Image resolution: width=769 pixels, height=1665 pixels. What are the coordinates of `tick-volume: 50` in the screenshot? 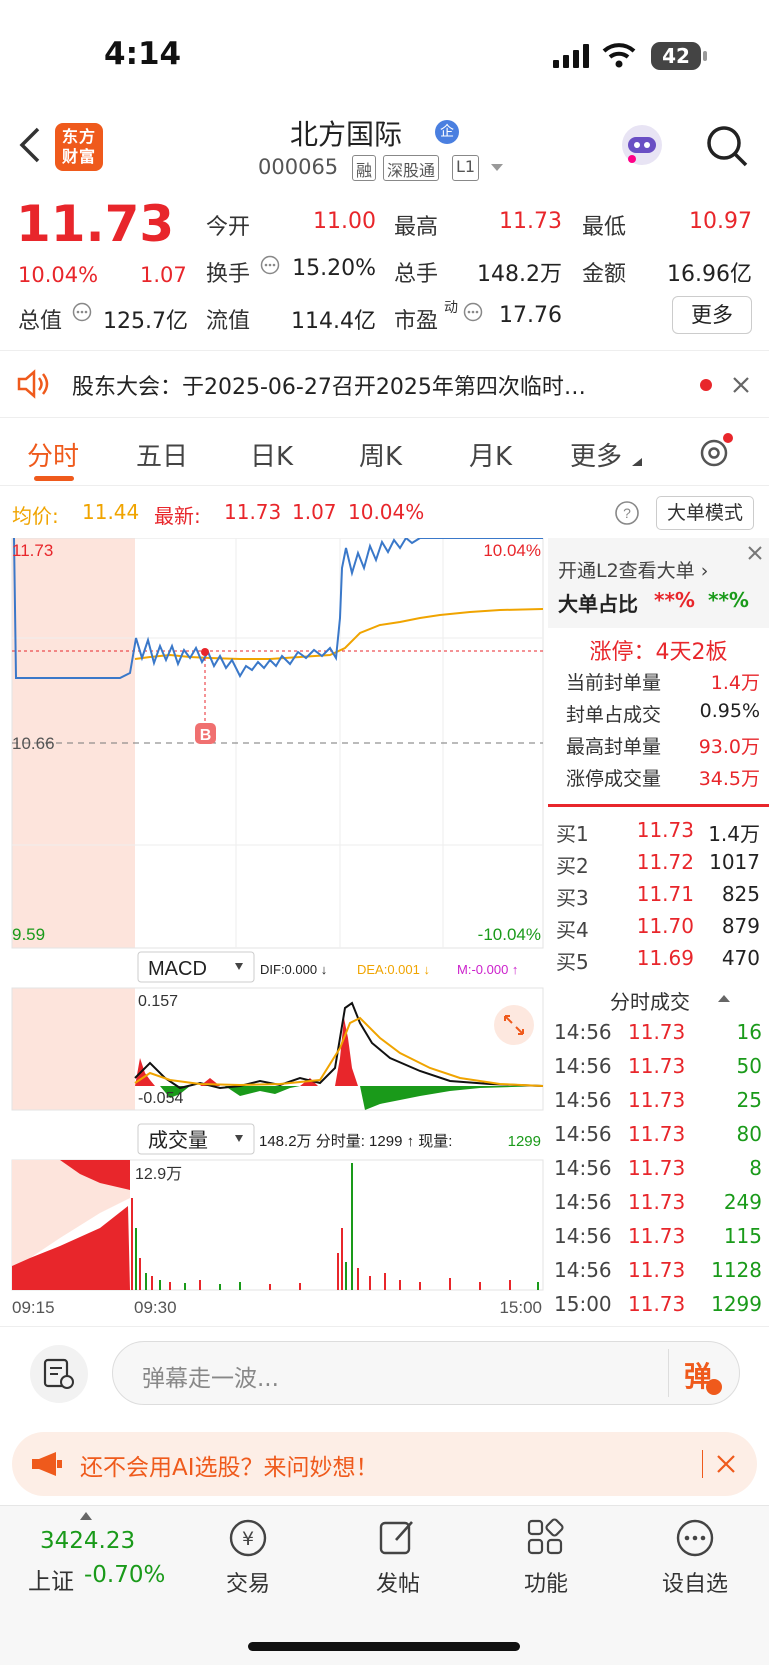 It's located at (749, 1066).